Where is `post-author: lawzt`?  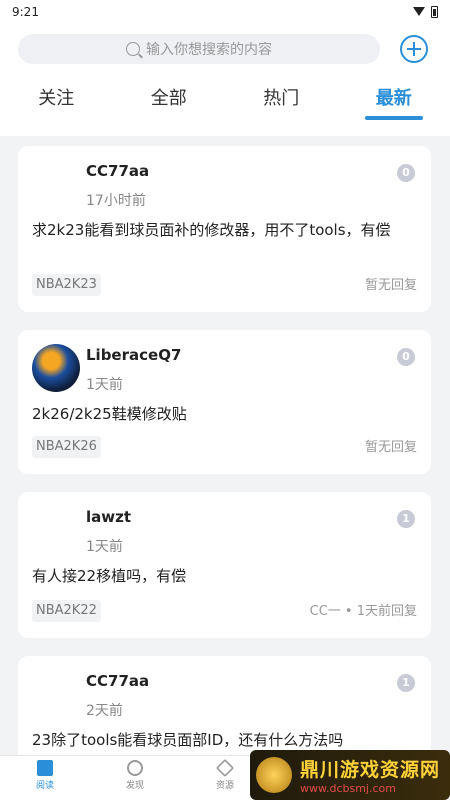 post-author: lawzt is located at coordinates (108, 517).